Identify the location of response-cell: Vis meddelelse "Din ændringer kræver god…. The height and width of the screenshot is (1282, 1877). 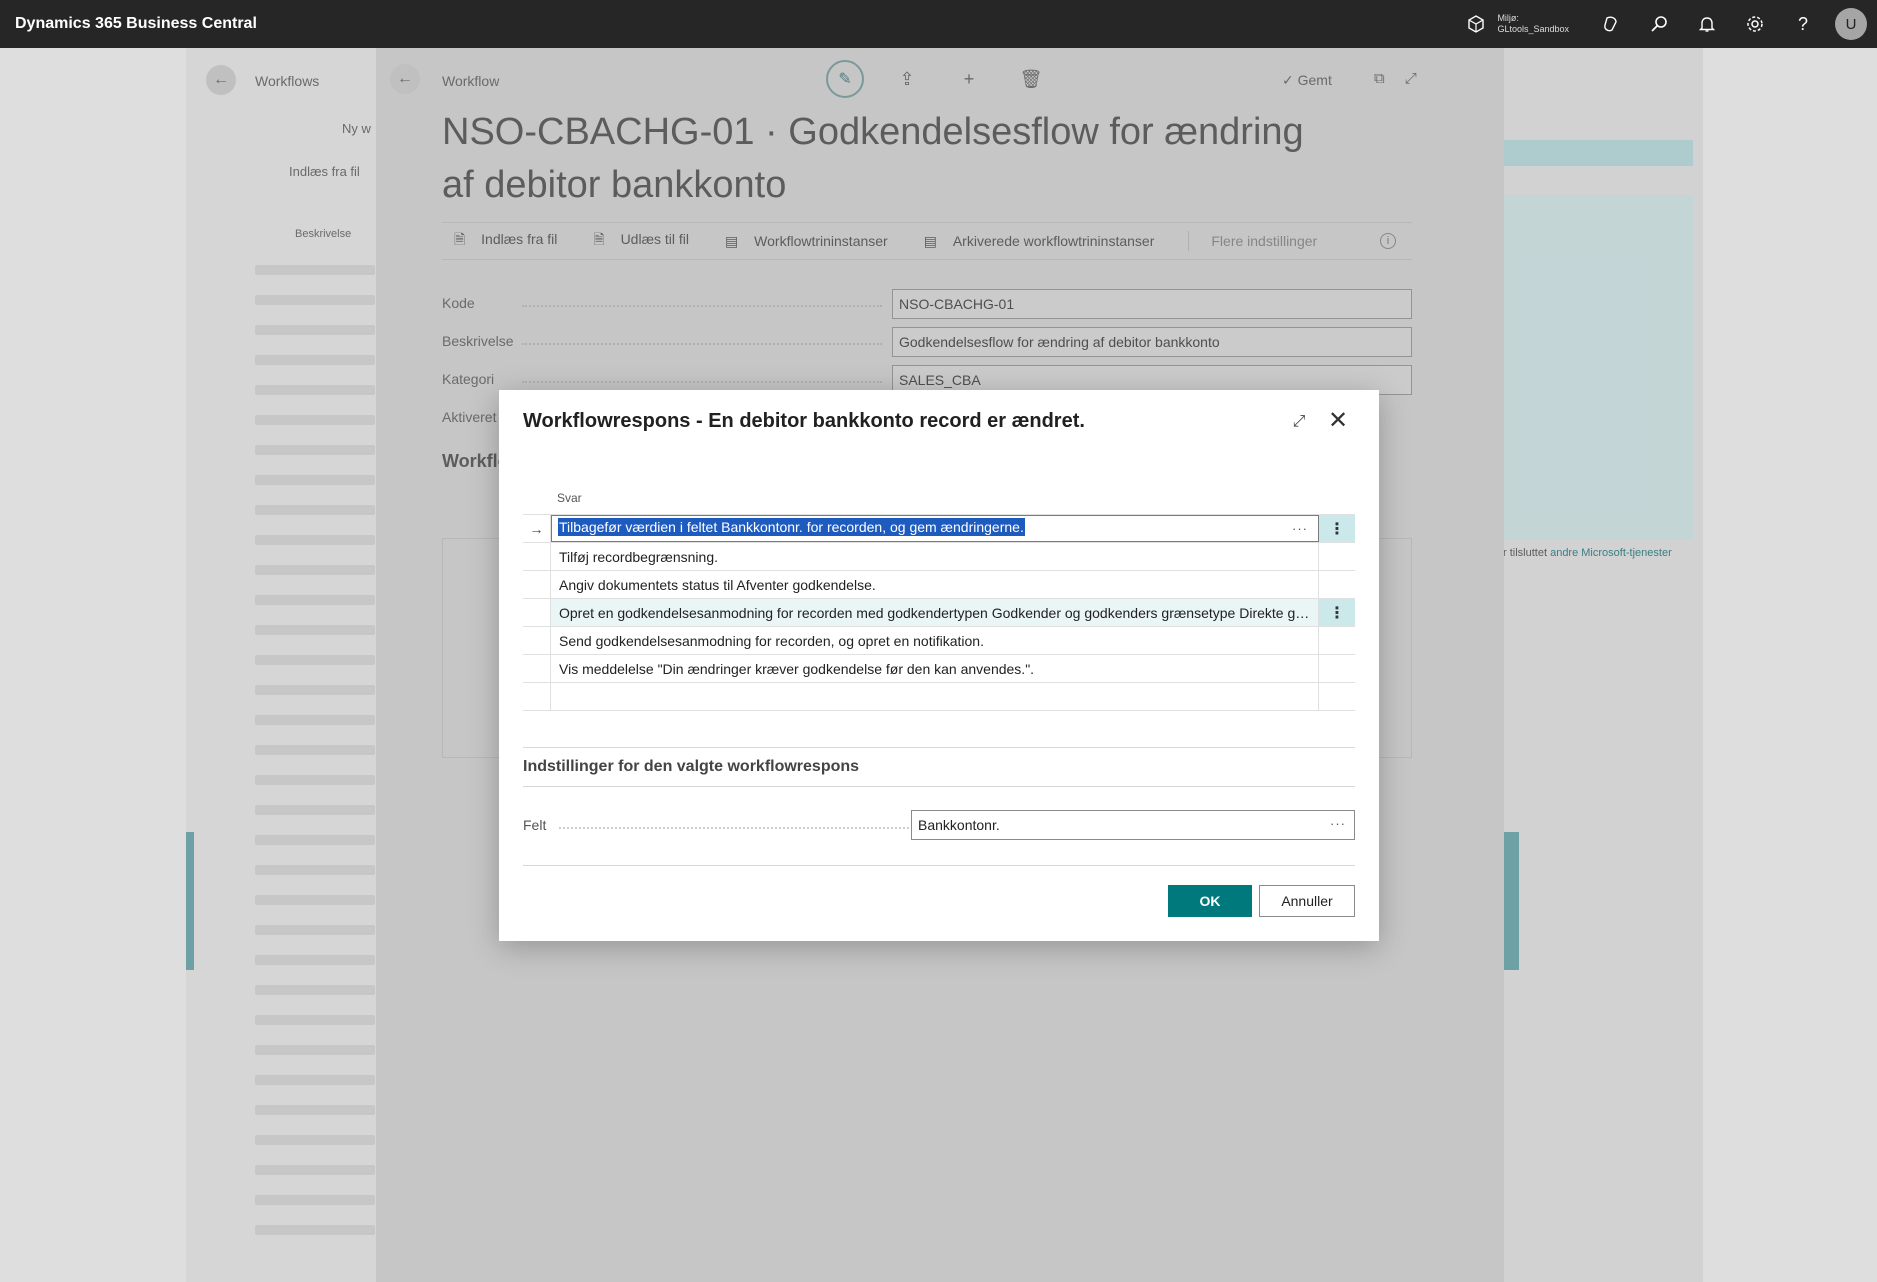
(935, 668).